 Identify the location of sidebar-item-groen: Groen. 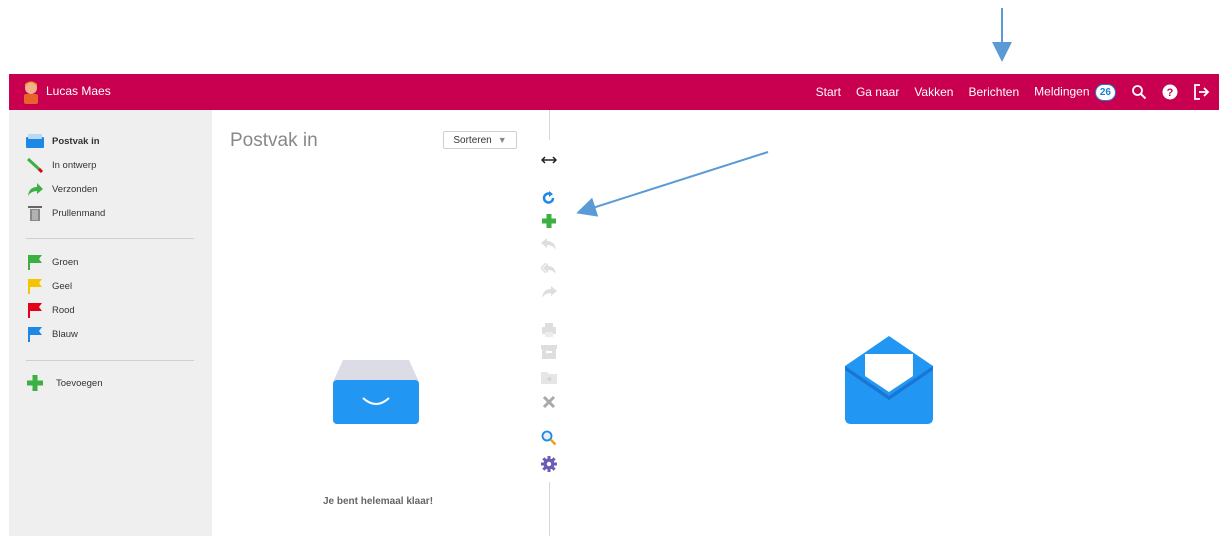
(52, 262).